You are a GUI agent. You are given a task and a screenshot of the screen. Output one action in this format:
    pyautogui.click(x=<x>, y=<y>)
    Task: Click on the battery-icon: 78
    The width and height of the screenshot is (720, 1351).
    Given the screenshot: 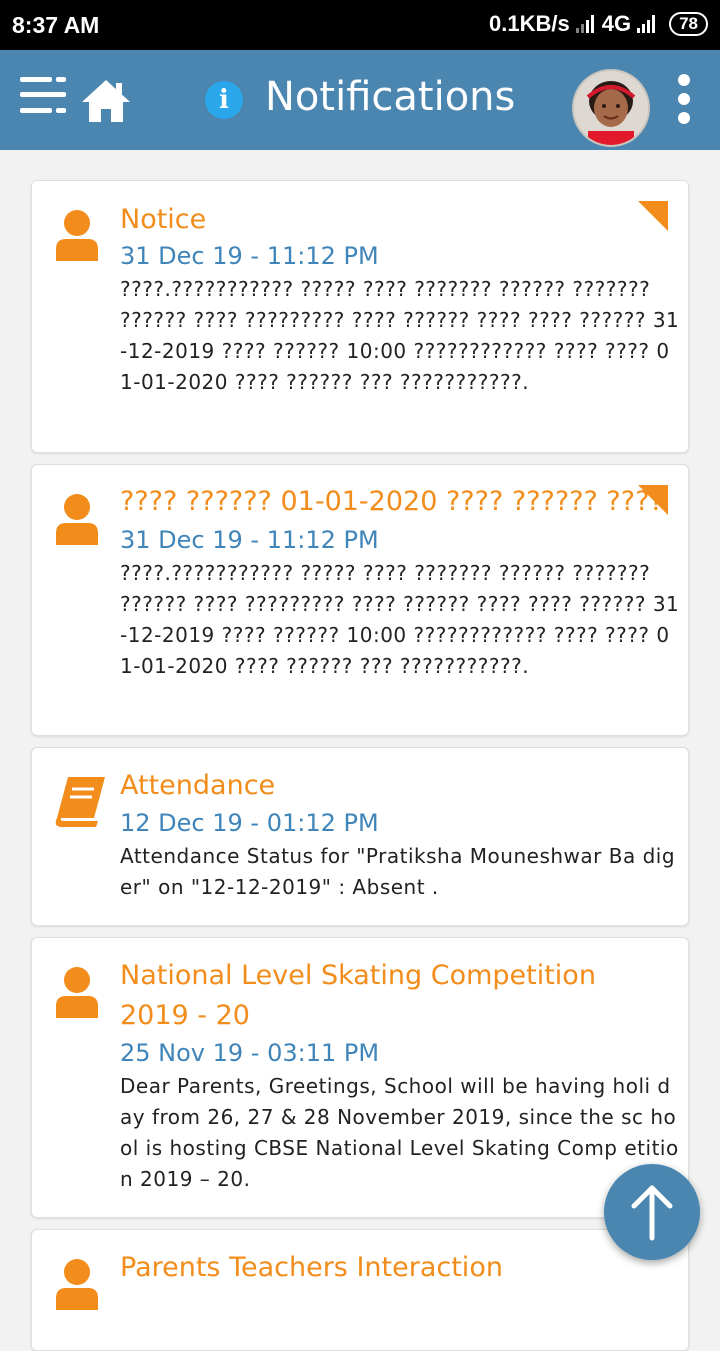 What is the action you would take?
    pyautogui.click(x=688, y=24)
    